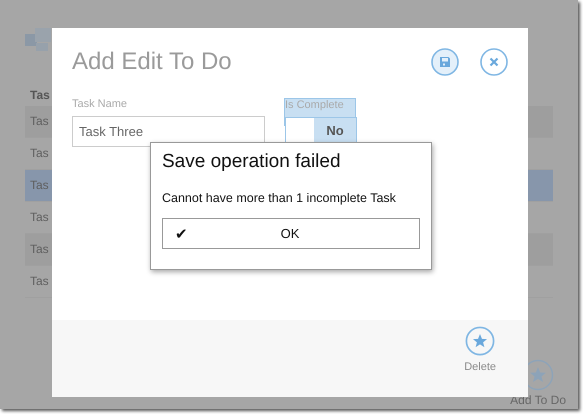 This screenshot has height=414, width=583. I want to click on field-label: Is Complete, so click(315, 105).